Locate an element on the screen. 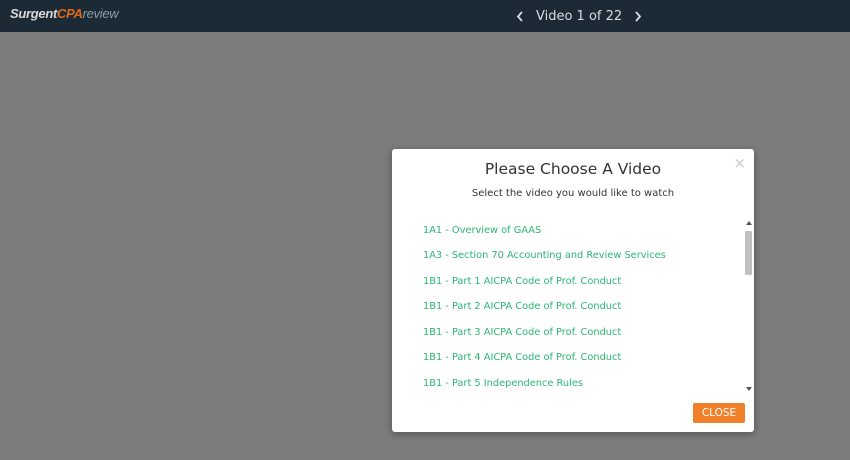 This screenshot has width=850, height=460. logo-part-cpa: CPA is located at coordinates (70, 13).